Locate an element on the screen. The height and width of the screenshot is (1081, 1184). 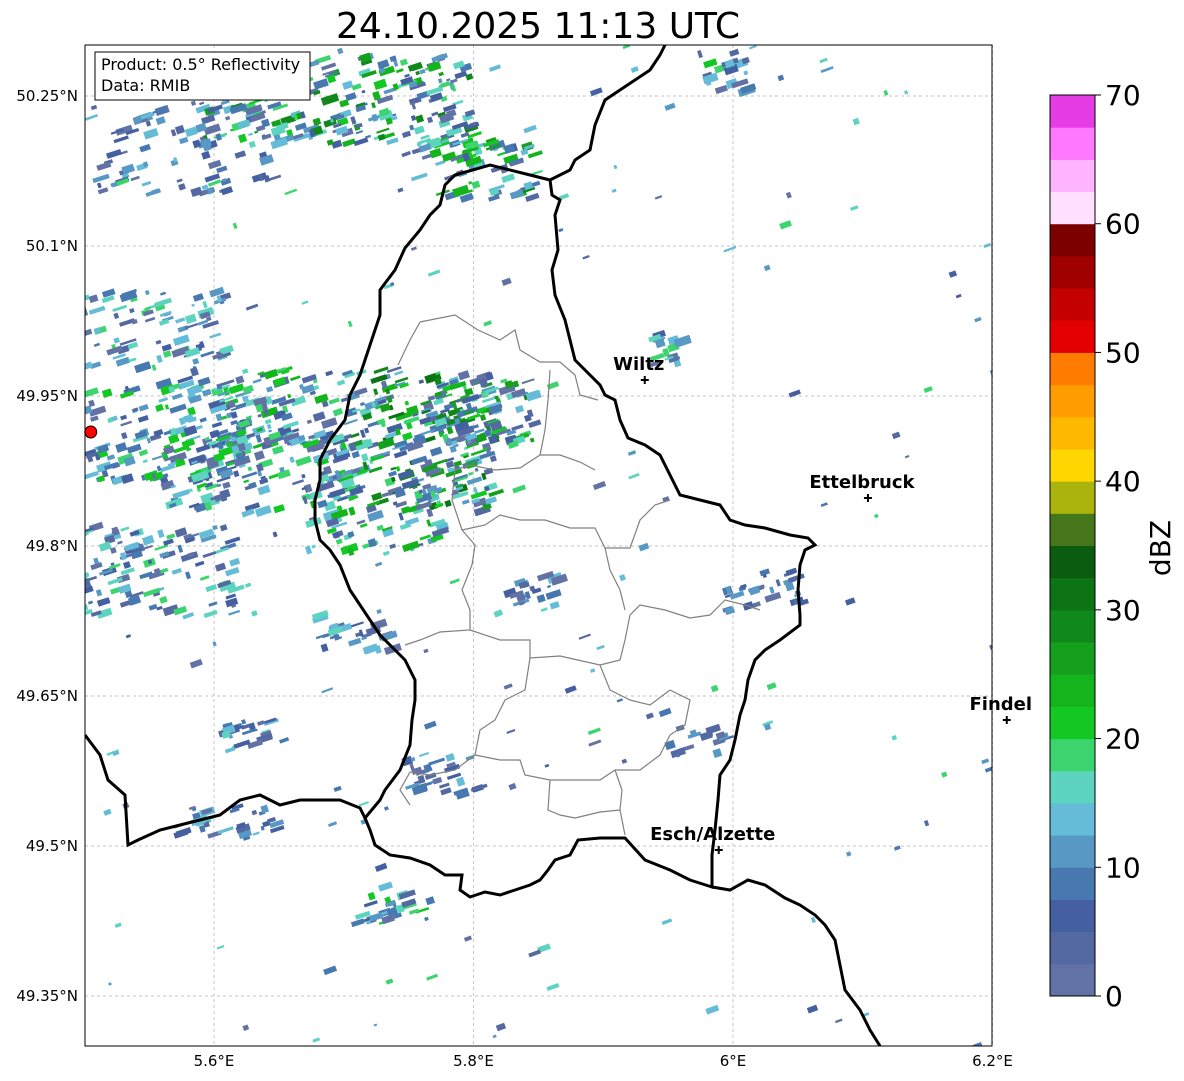
lat-tick-label: 50.25°N is located at coordinates (47, 96).